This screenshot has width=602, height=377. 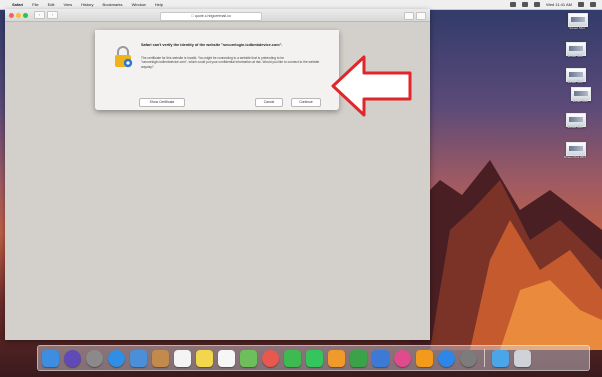 What do you see at coordinates (124, 57) in the screenshot?
I see `lock-warning-icon` at bounding box center [124, 57].